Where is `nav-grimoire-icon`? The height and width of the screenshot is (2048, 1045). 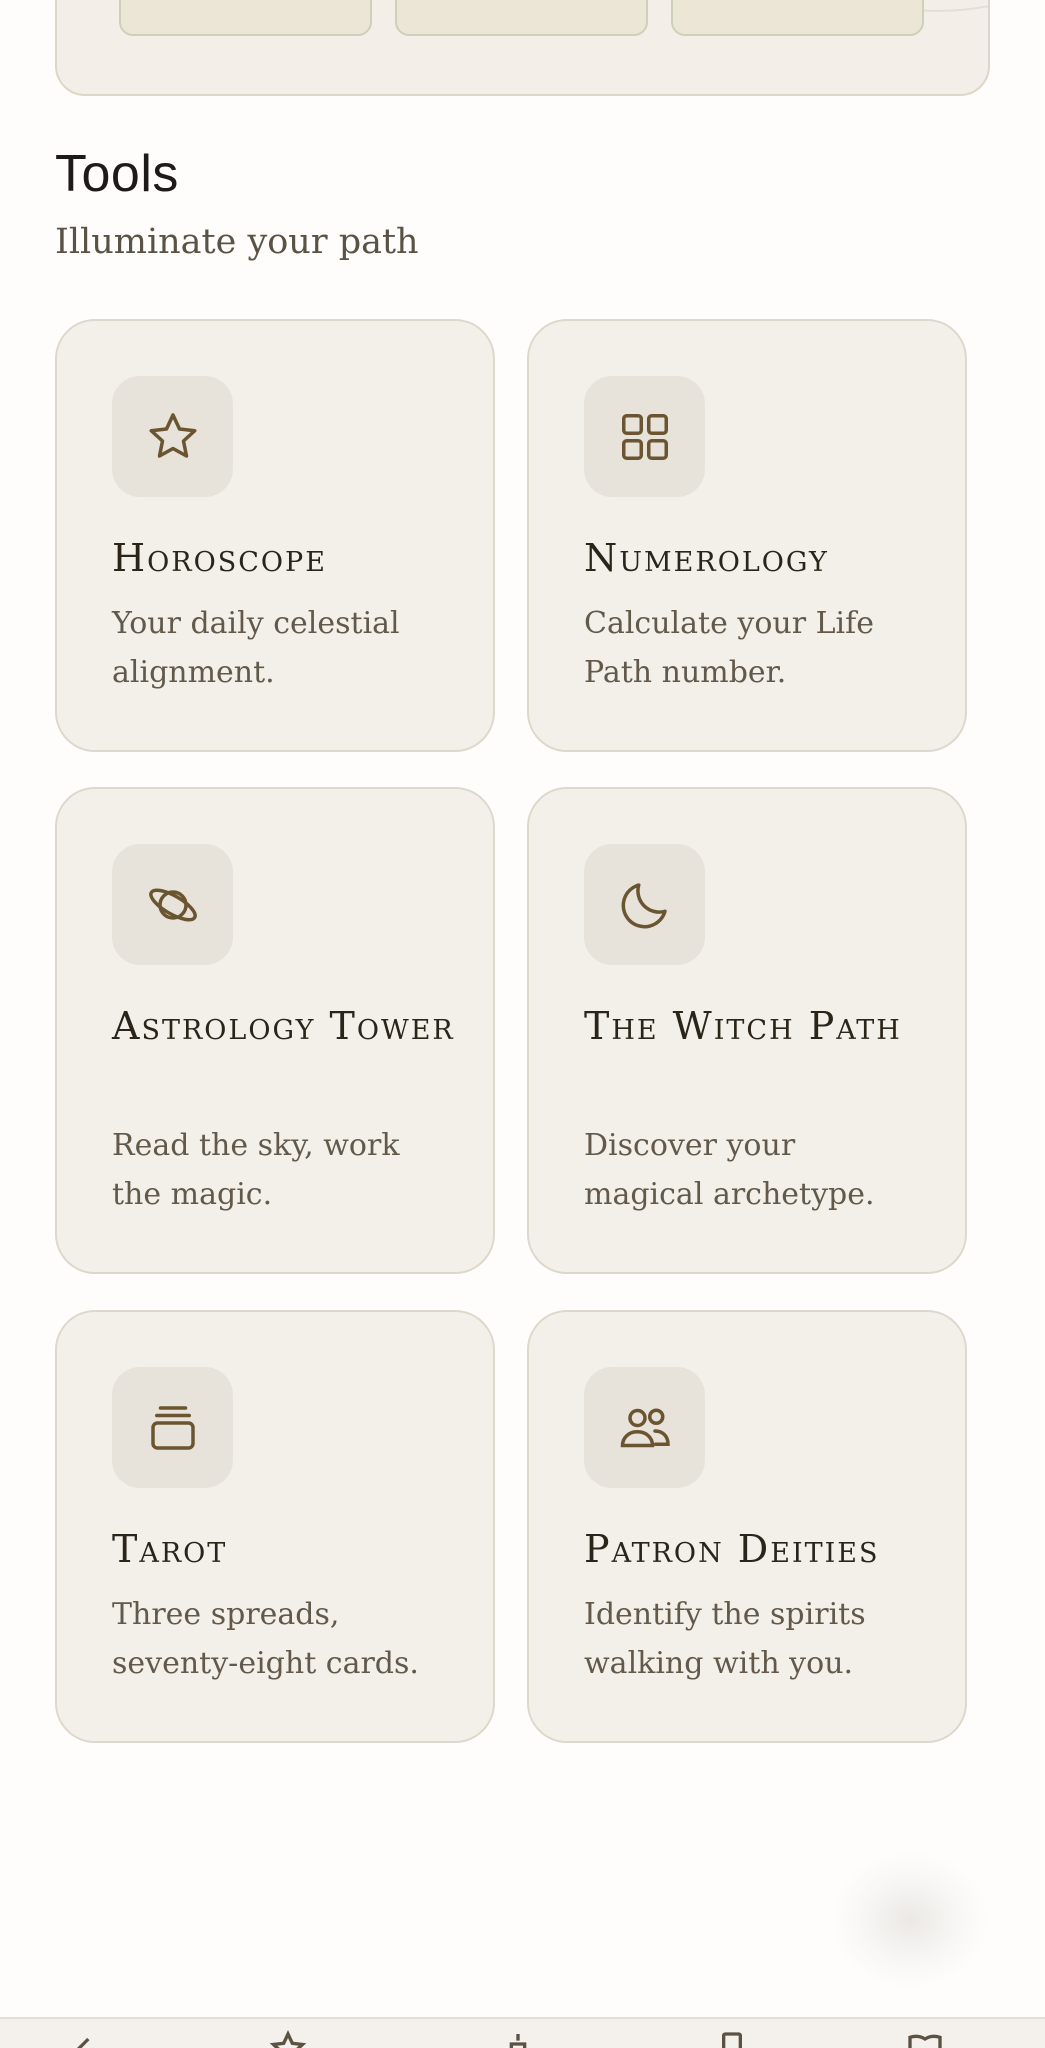
nav-grimoire-icon is located at coordinates (732, 2038).